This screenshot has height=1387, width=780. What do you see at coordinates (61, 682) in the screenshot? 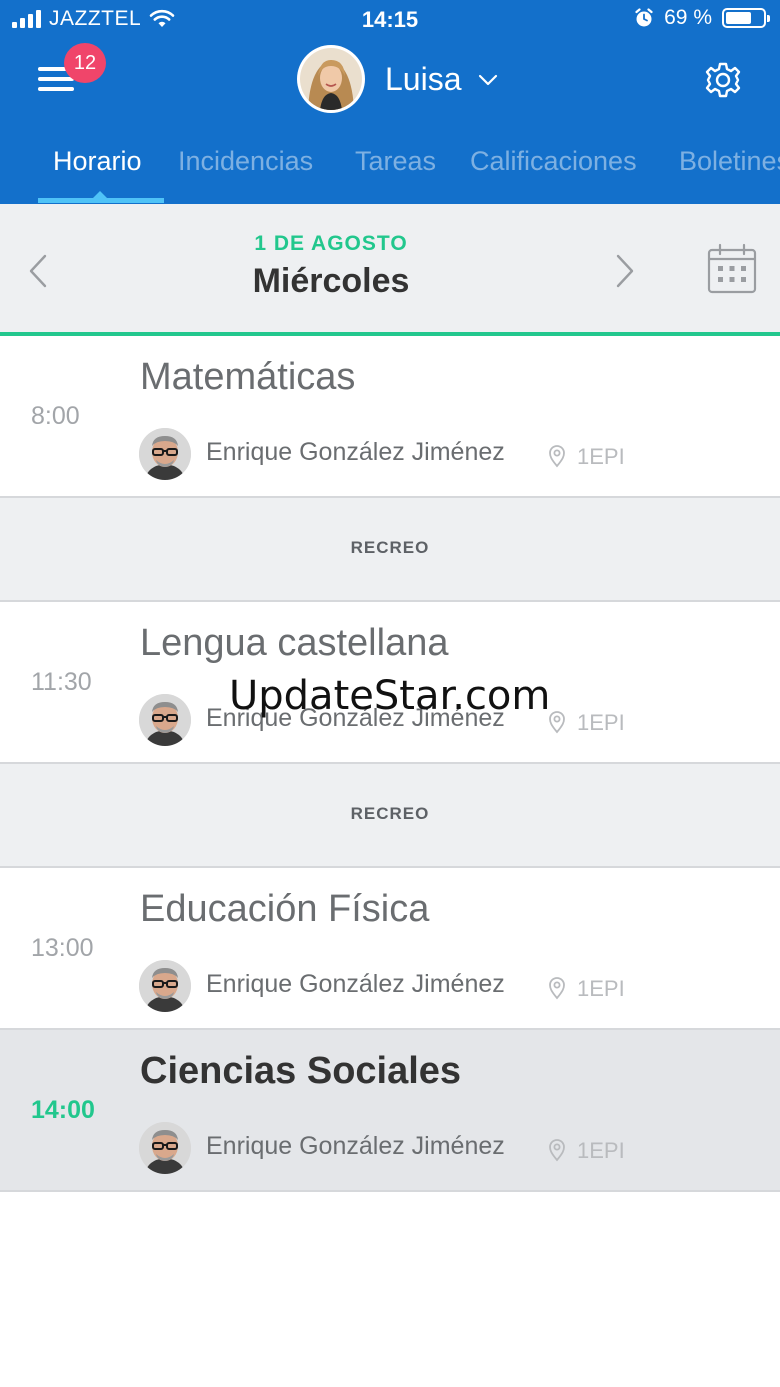
I see `lesson-time: 11:30` at bounding box center [61, 682].